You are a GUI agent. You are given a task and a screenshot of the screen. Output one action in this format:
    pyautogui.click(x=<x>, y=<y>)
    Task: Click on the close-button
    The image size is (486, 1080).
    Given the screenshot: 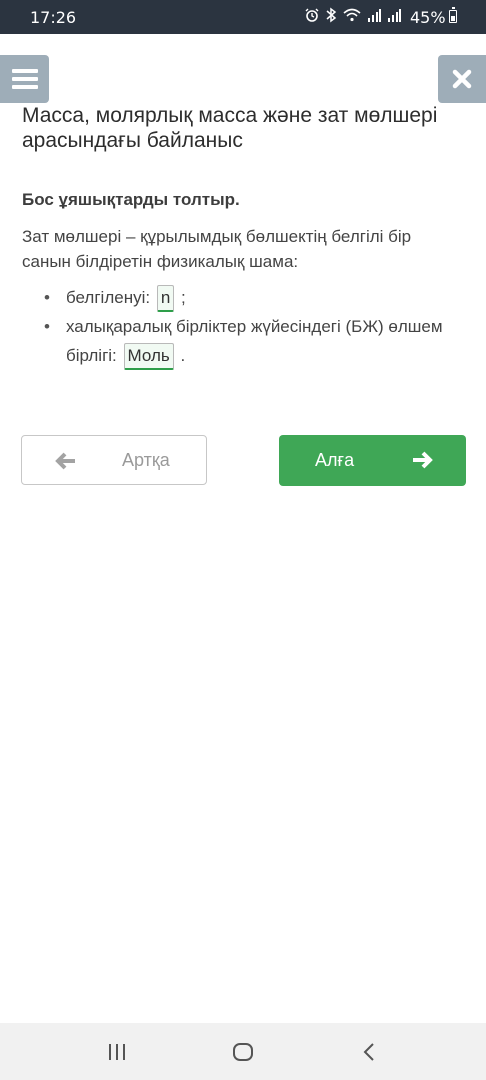 What is the action you would take?
    pyautogui.click(x=462, y=79)
    